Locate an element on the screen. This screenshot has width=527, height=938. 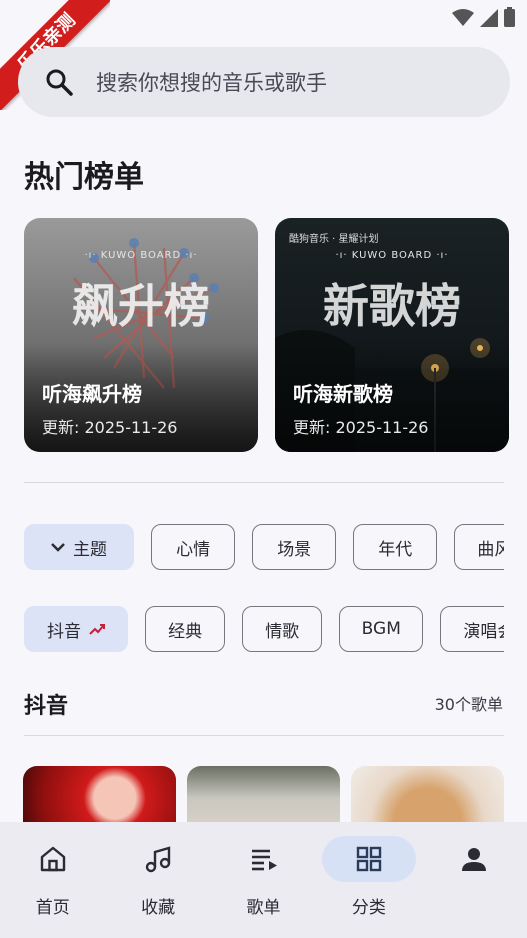
status-bar: 乐乐亲测 is located at coordinates (263, 55).